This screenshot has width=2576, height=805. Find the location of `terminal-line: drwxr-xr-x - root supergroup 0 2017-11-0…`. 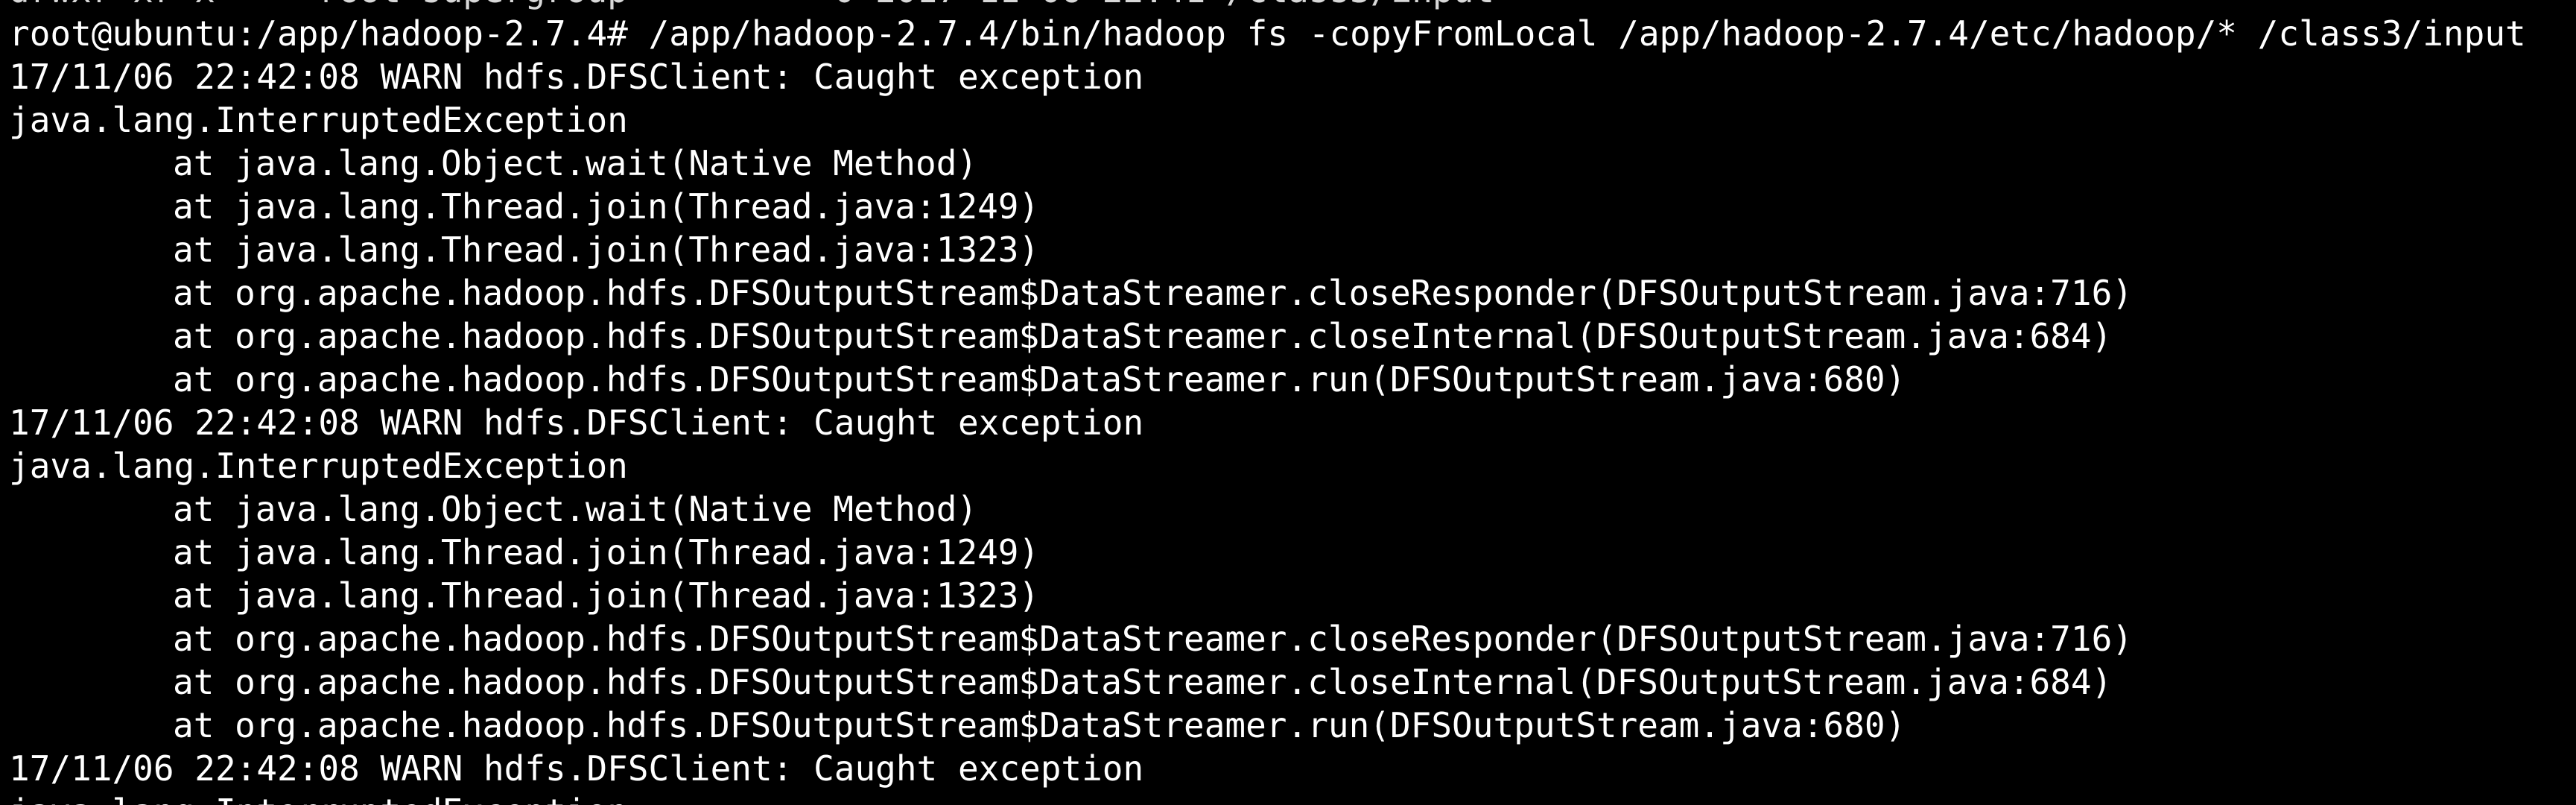

terminal-line: drwxr-xr-x - root supergroup 0 2017-11-0… is located at coordinates (1268, 6).